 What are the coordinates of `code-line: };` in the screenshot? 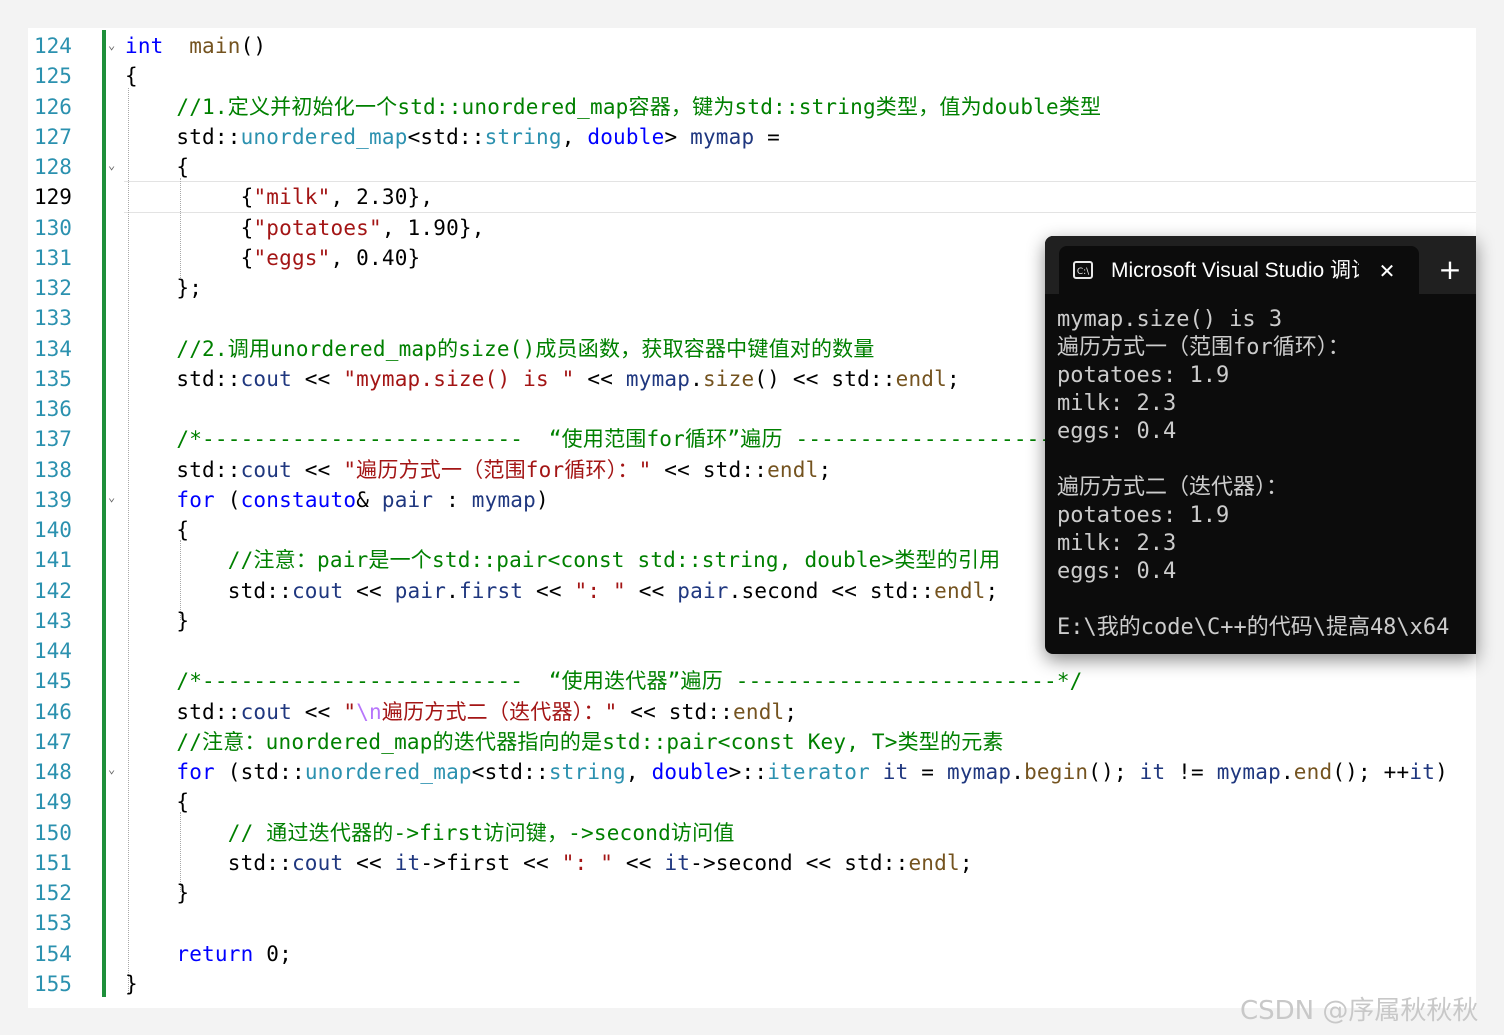 It's located at (163, 288).